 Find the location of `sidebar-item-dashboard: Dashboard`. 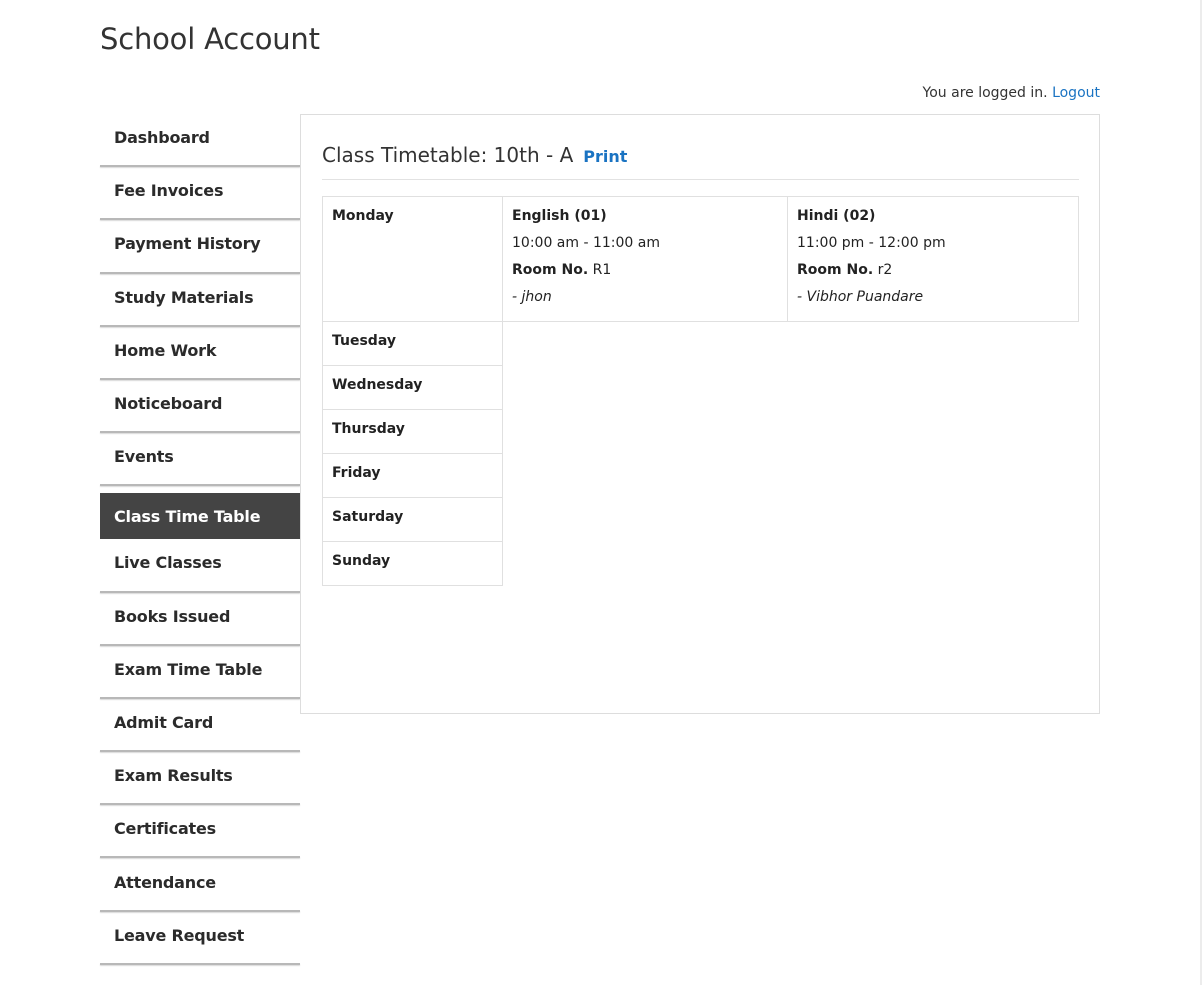

sidebar-item-dashboard: Dashboard is located at coordinates (200, 141).